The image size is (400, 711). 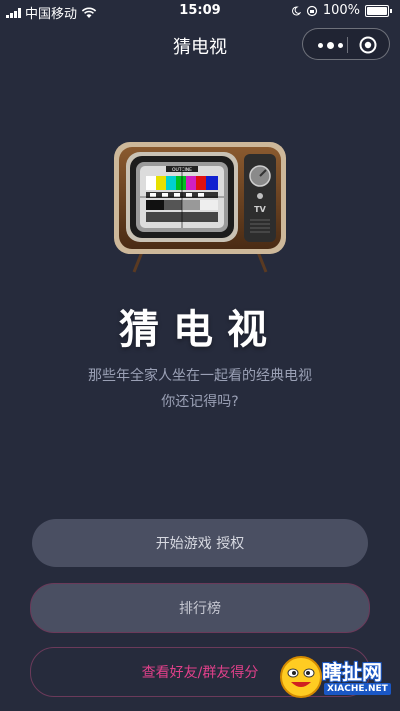 I want to click on friends-score-label: 查看好友/群友得分, so click(x=200, y=673).